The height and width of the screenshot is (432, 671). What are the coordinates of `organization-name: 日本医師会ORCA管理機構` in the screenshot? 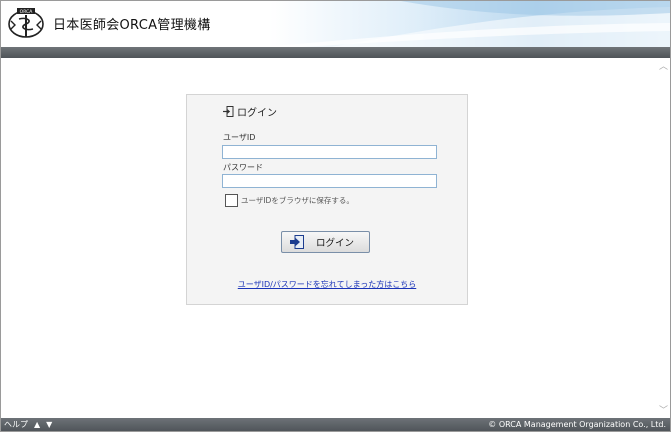 It's located at (132, 25).